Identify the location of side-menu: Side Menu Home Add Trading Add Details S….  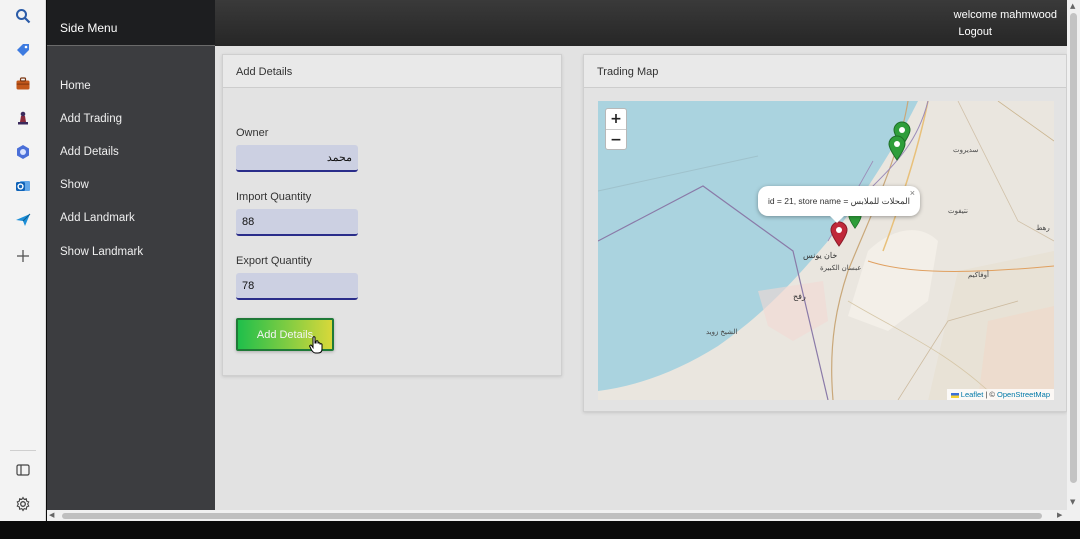
(131, 255).